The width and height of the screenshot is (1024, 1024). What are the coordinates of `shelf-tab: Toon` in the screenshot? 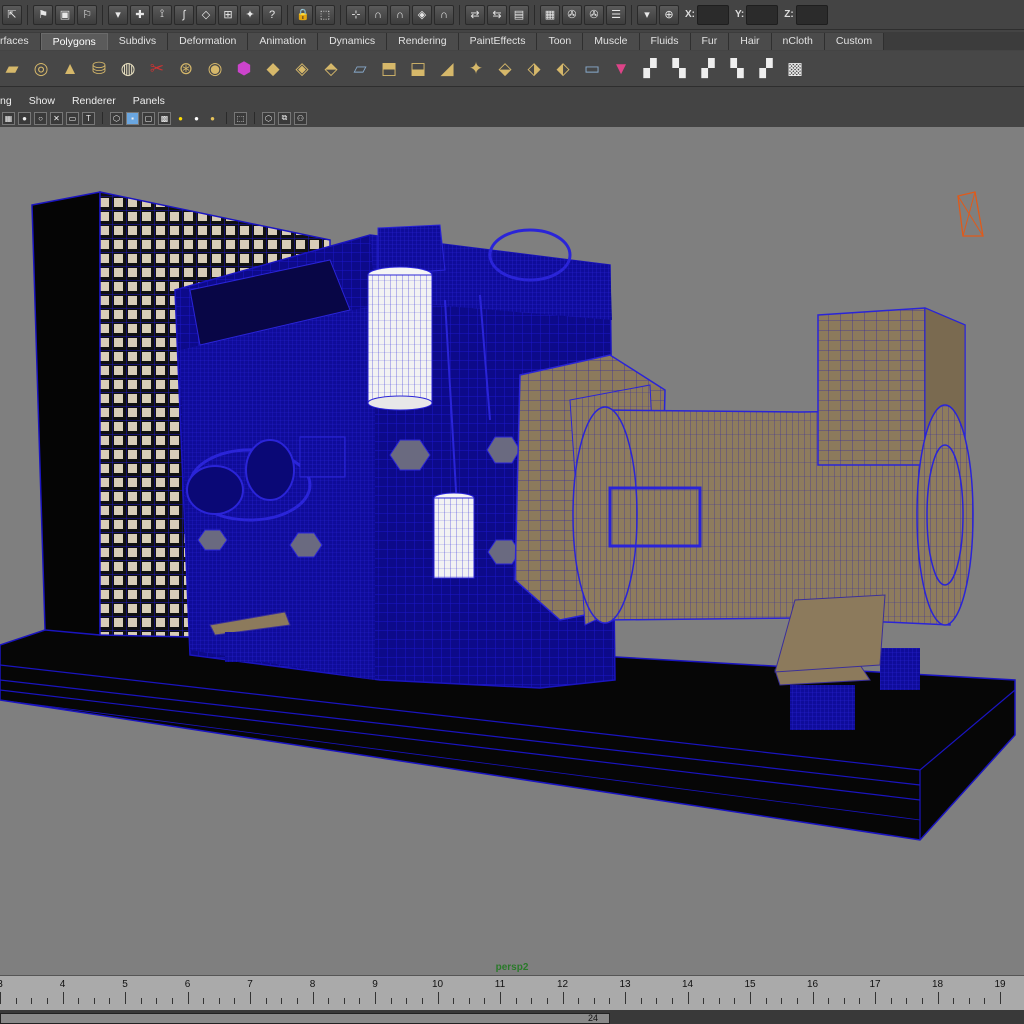 It's located at (560, 41).